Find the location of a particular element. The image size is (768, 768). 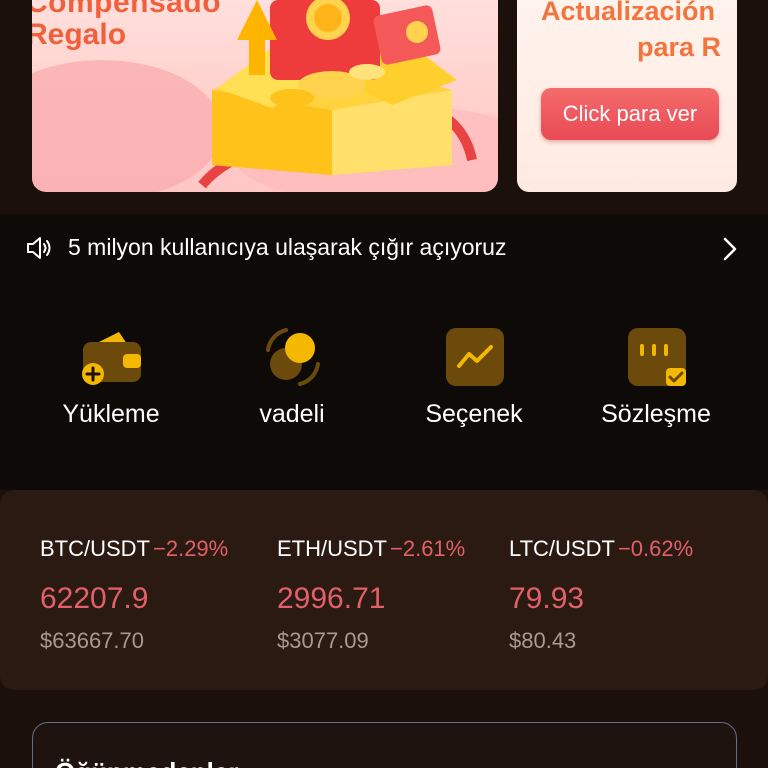

chevron-right-icon is located at coordinates (730, 249).